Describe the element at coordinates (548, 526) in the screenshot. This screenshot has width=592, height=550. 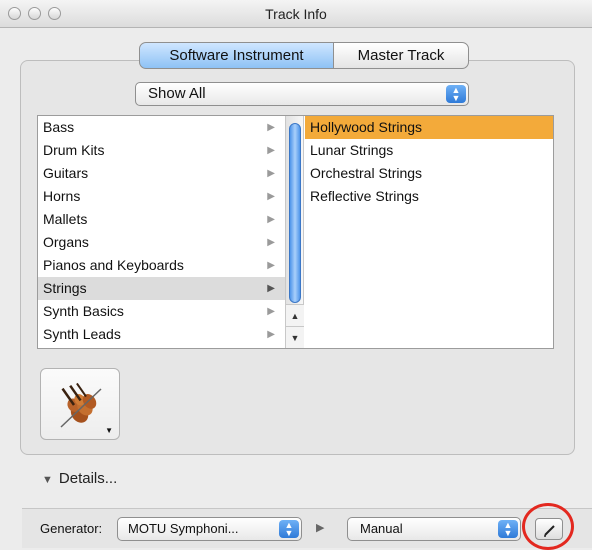
I see `highlight-circle` at that location.